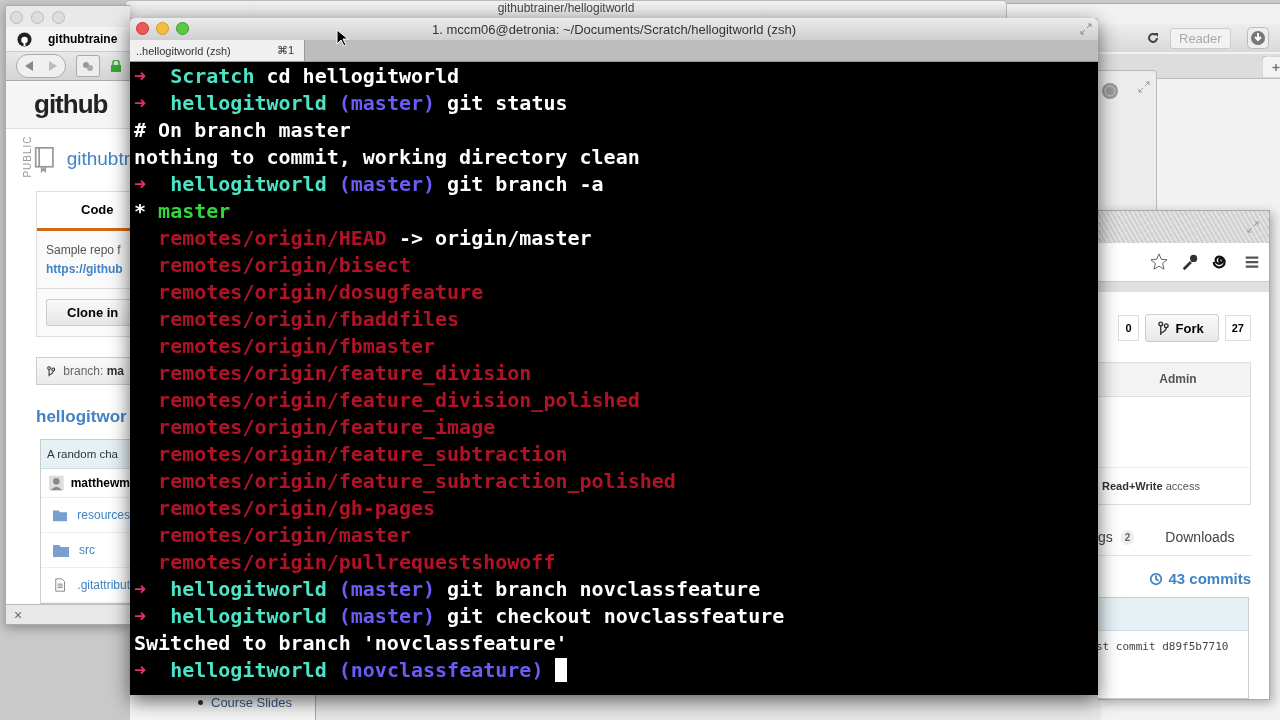 Image resolution: width=1280 pixels, height=720 pixels. Describe the element at coordinates (566, 8) in the screenshot. I see `window-title: githubtrainer/hellogitworld` at that location.